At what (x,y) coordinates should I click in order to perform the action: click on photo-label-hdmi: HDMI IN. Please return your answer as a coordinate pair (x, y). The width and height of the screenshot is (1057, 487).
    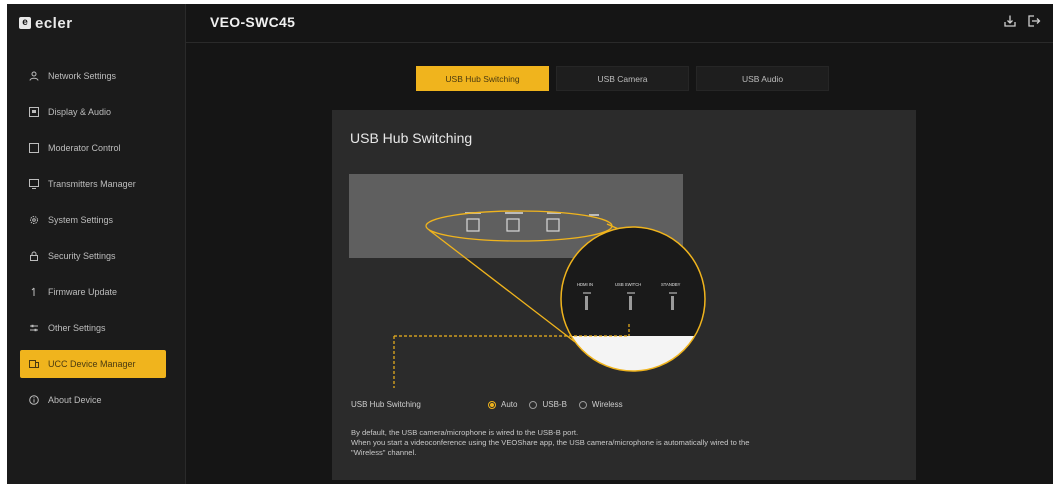
    Looking at the image, I should click on (585, 284).